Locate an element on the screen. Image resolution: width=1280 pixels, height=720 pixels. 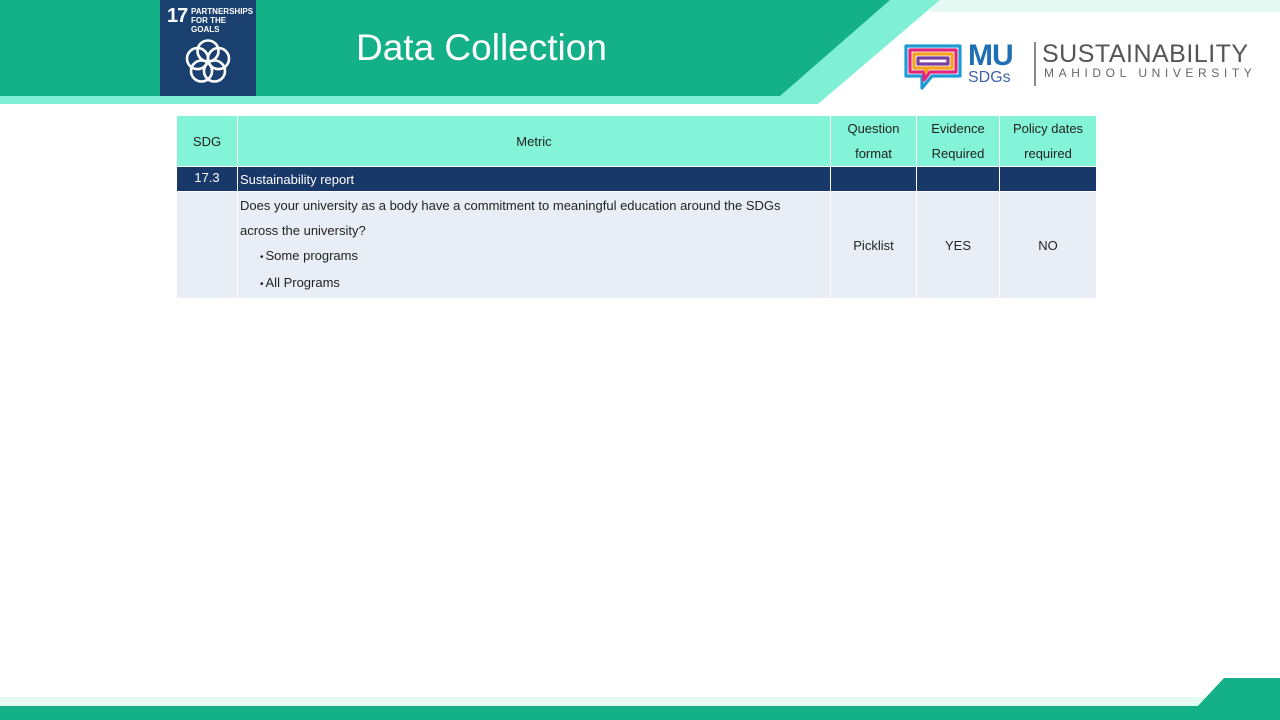
header-metric: Metric is located at coordinates (534, 141).